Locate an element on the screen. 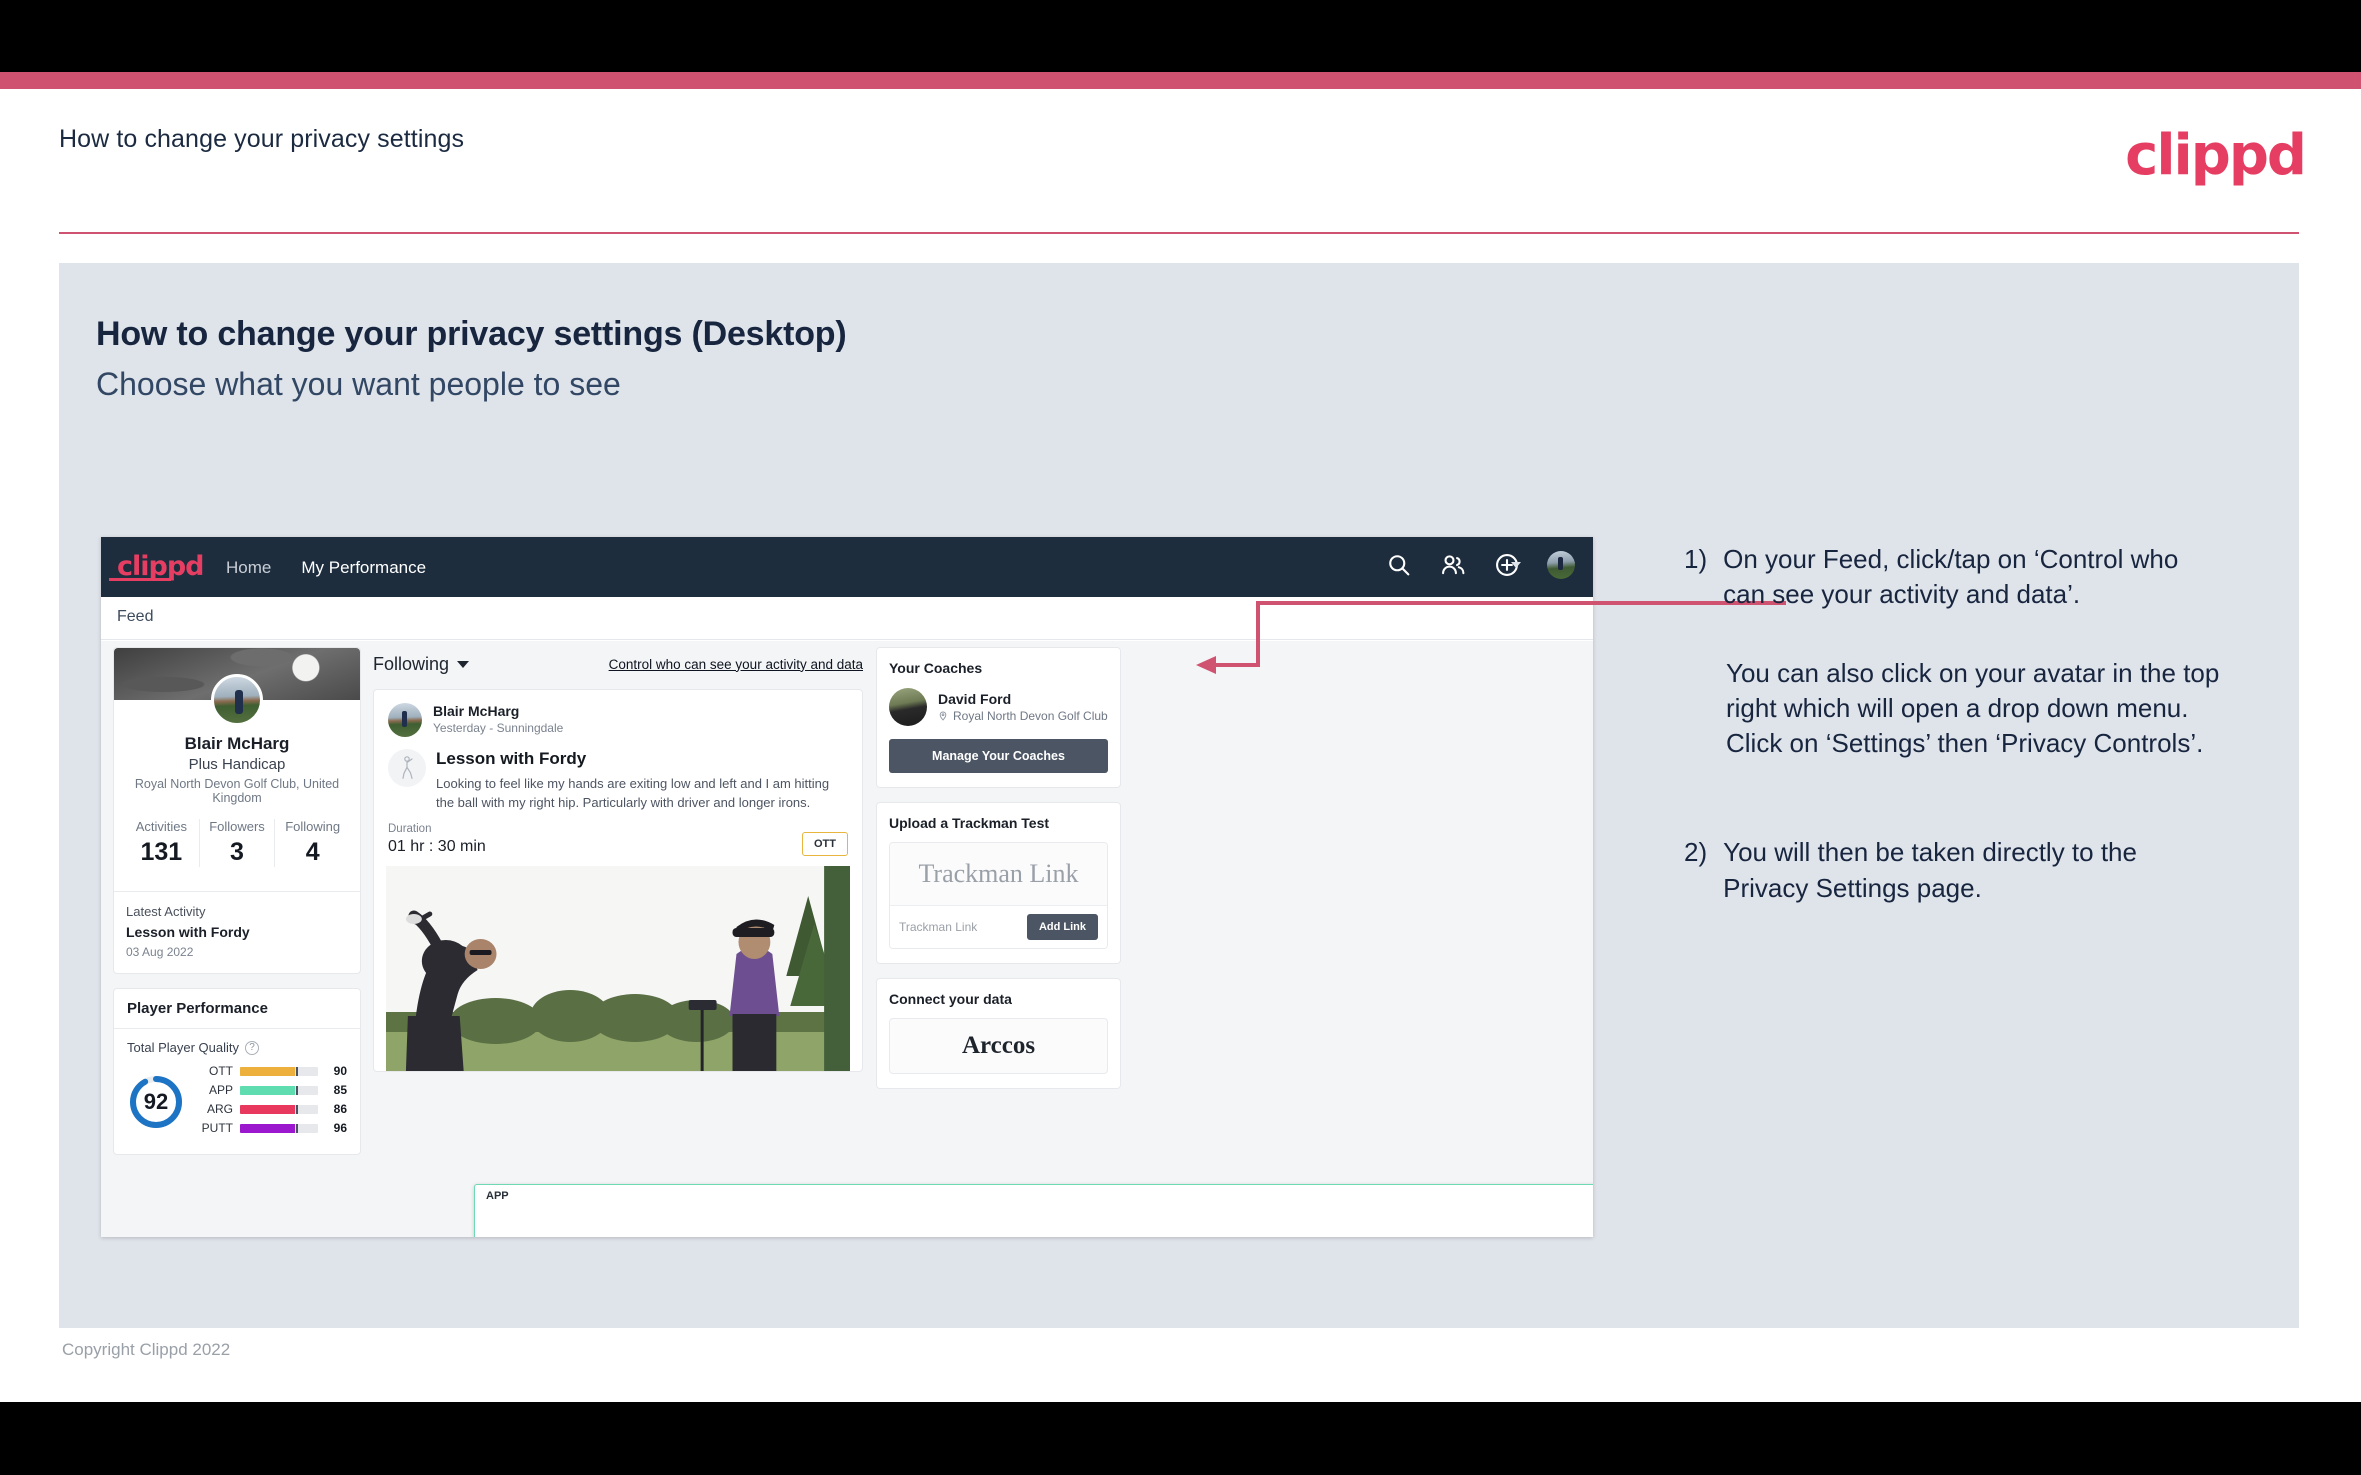 Image resolution: width=2361 pixels, height=1475 pixels. feed-filter: Following is located at coordinates (421, 664).